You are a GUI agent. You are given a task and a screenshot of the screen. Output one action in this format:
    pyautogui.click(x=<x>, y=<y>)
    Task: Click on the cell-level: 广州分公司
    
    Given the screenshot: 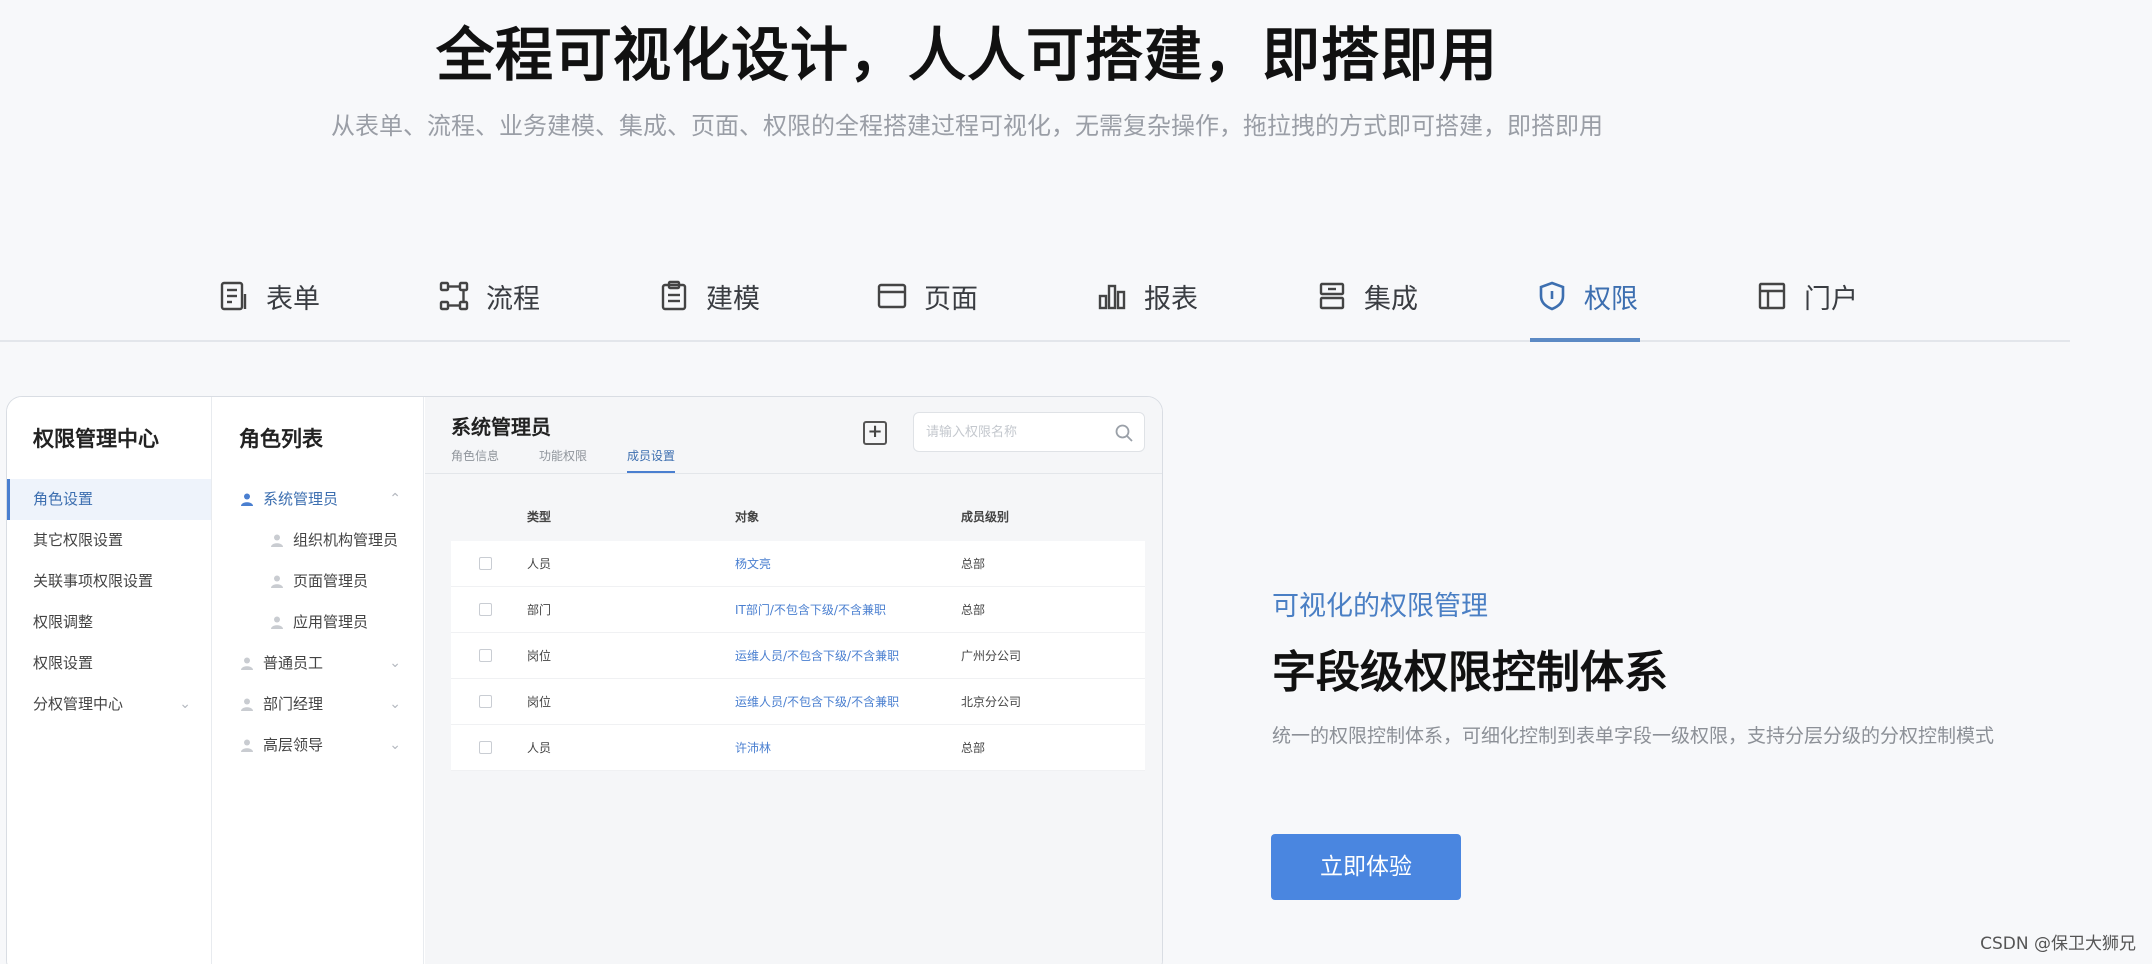 What is the action you would take?
    pyautogui.click(x=991, y=656)
    